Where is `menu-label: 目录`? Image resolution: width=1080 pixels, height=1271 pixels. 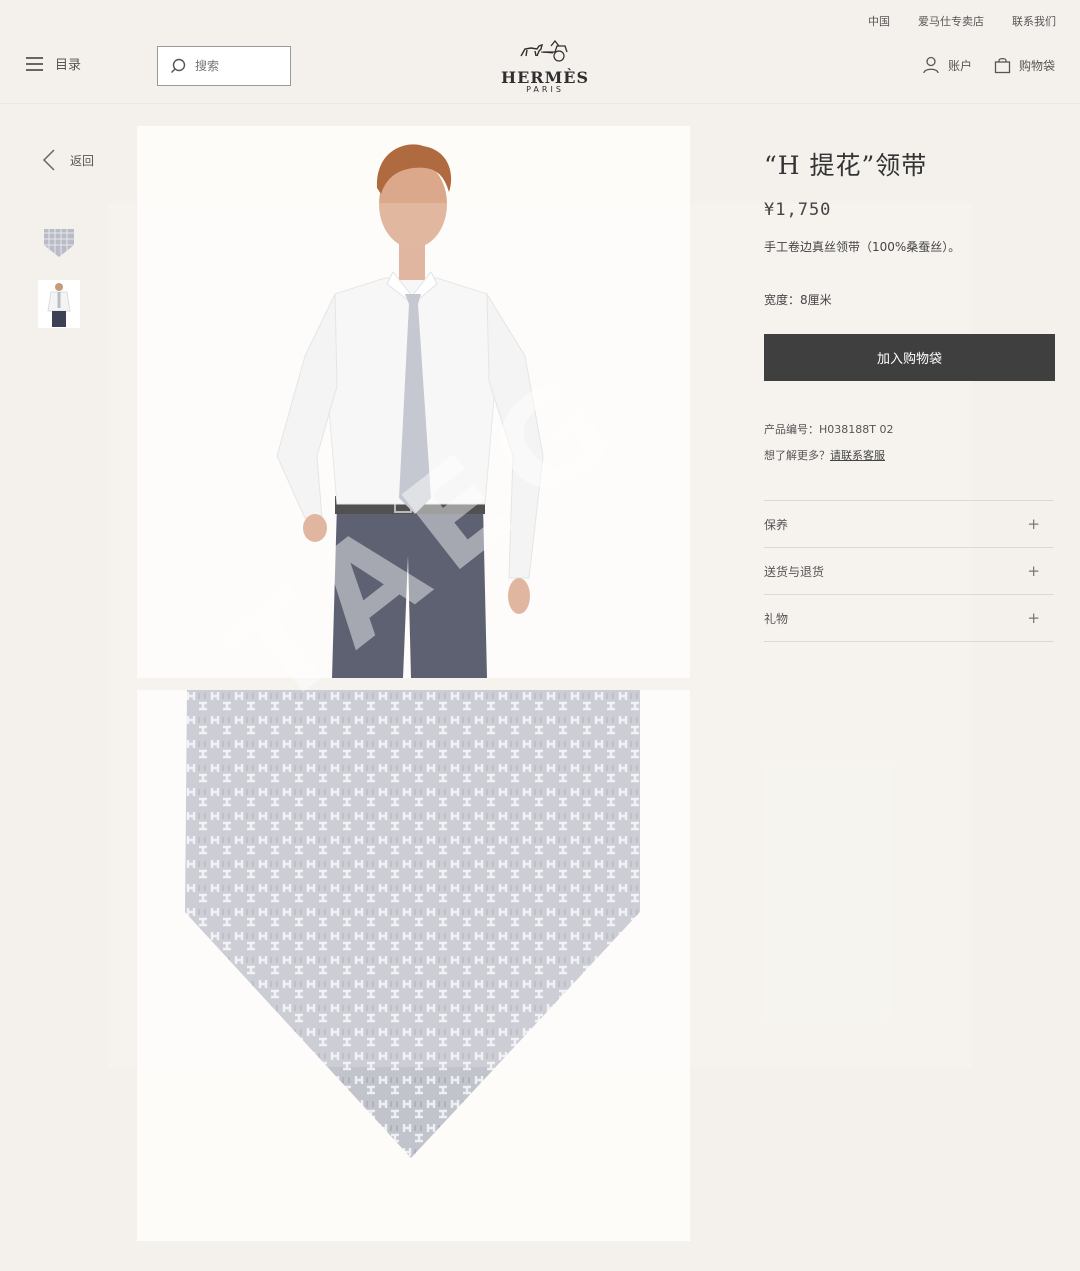
menu-label: 目录 is located at coordinates (68, 65).